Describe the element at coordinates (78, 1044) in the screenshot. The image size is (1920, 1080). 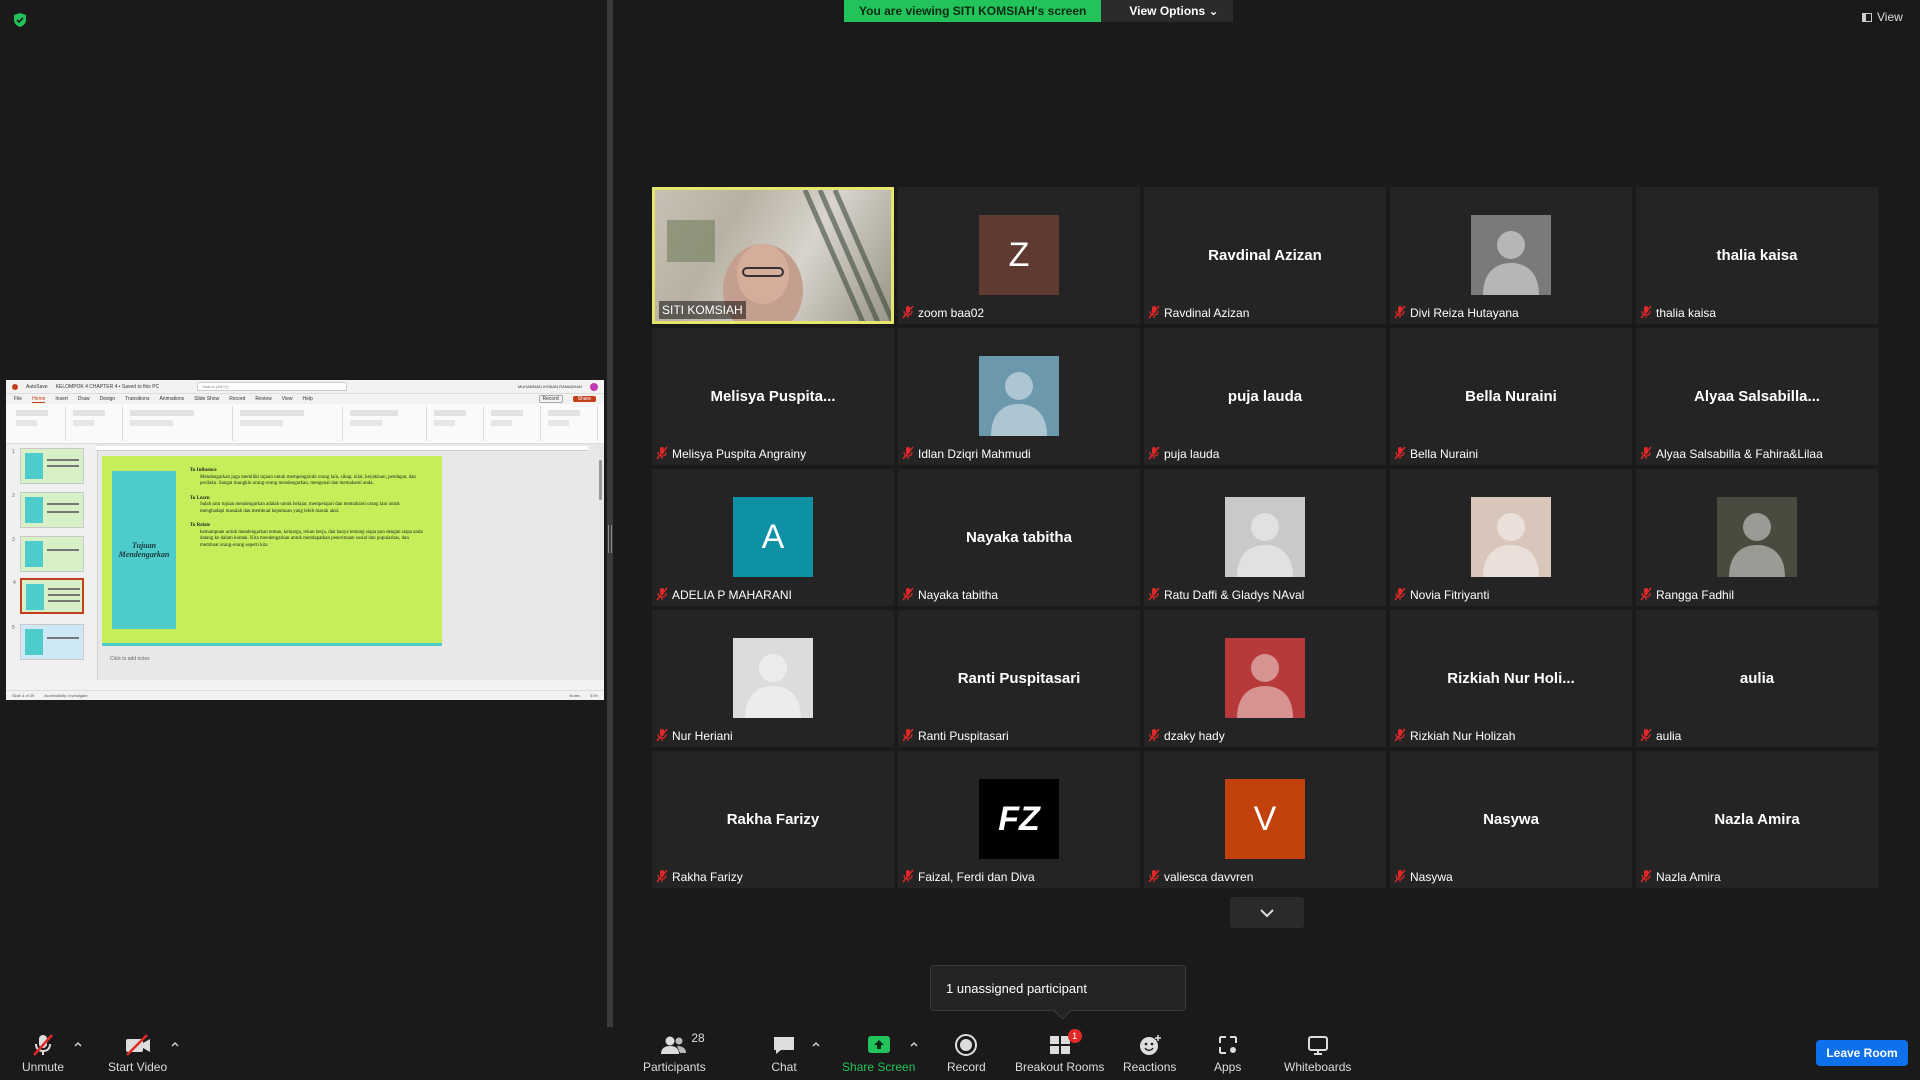
I see `audio-options-caret-icon` at that location.